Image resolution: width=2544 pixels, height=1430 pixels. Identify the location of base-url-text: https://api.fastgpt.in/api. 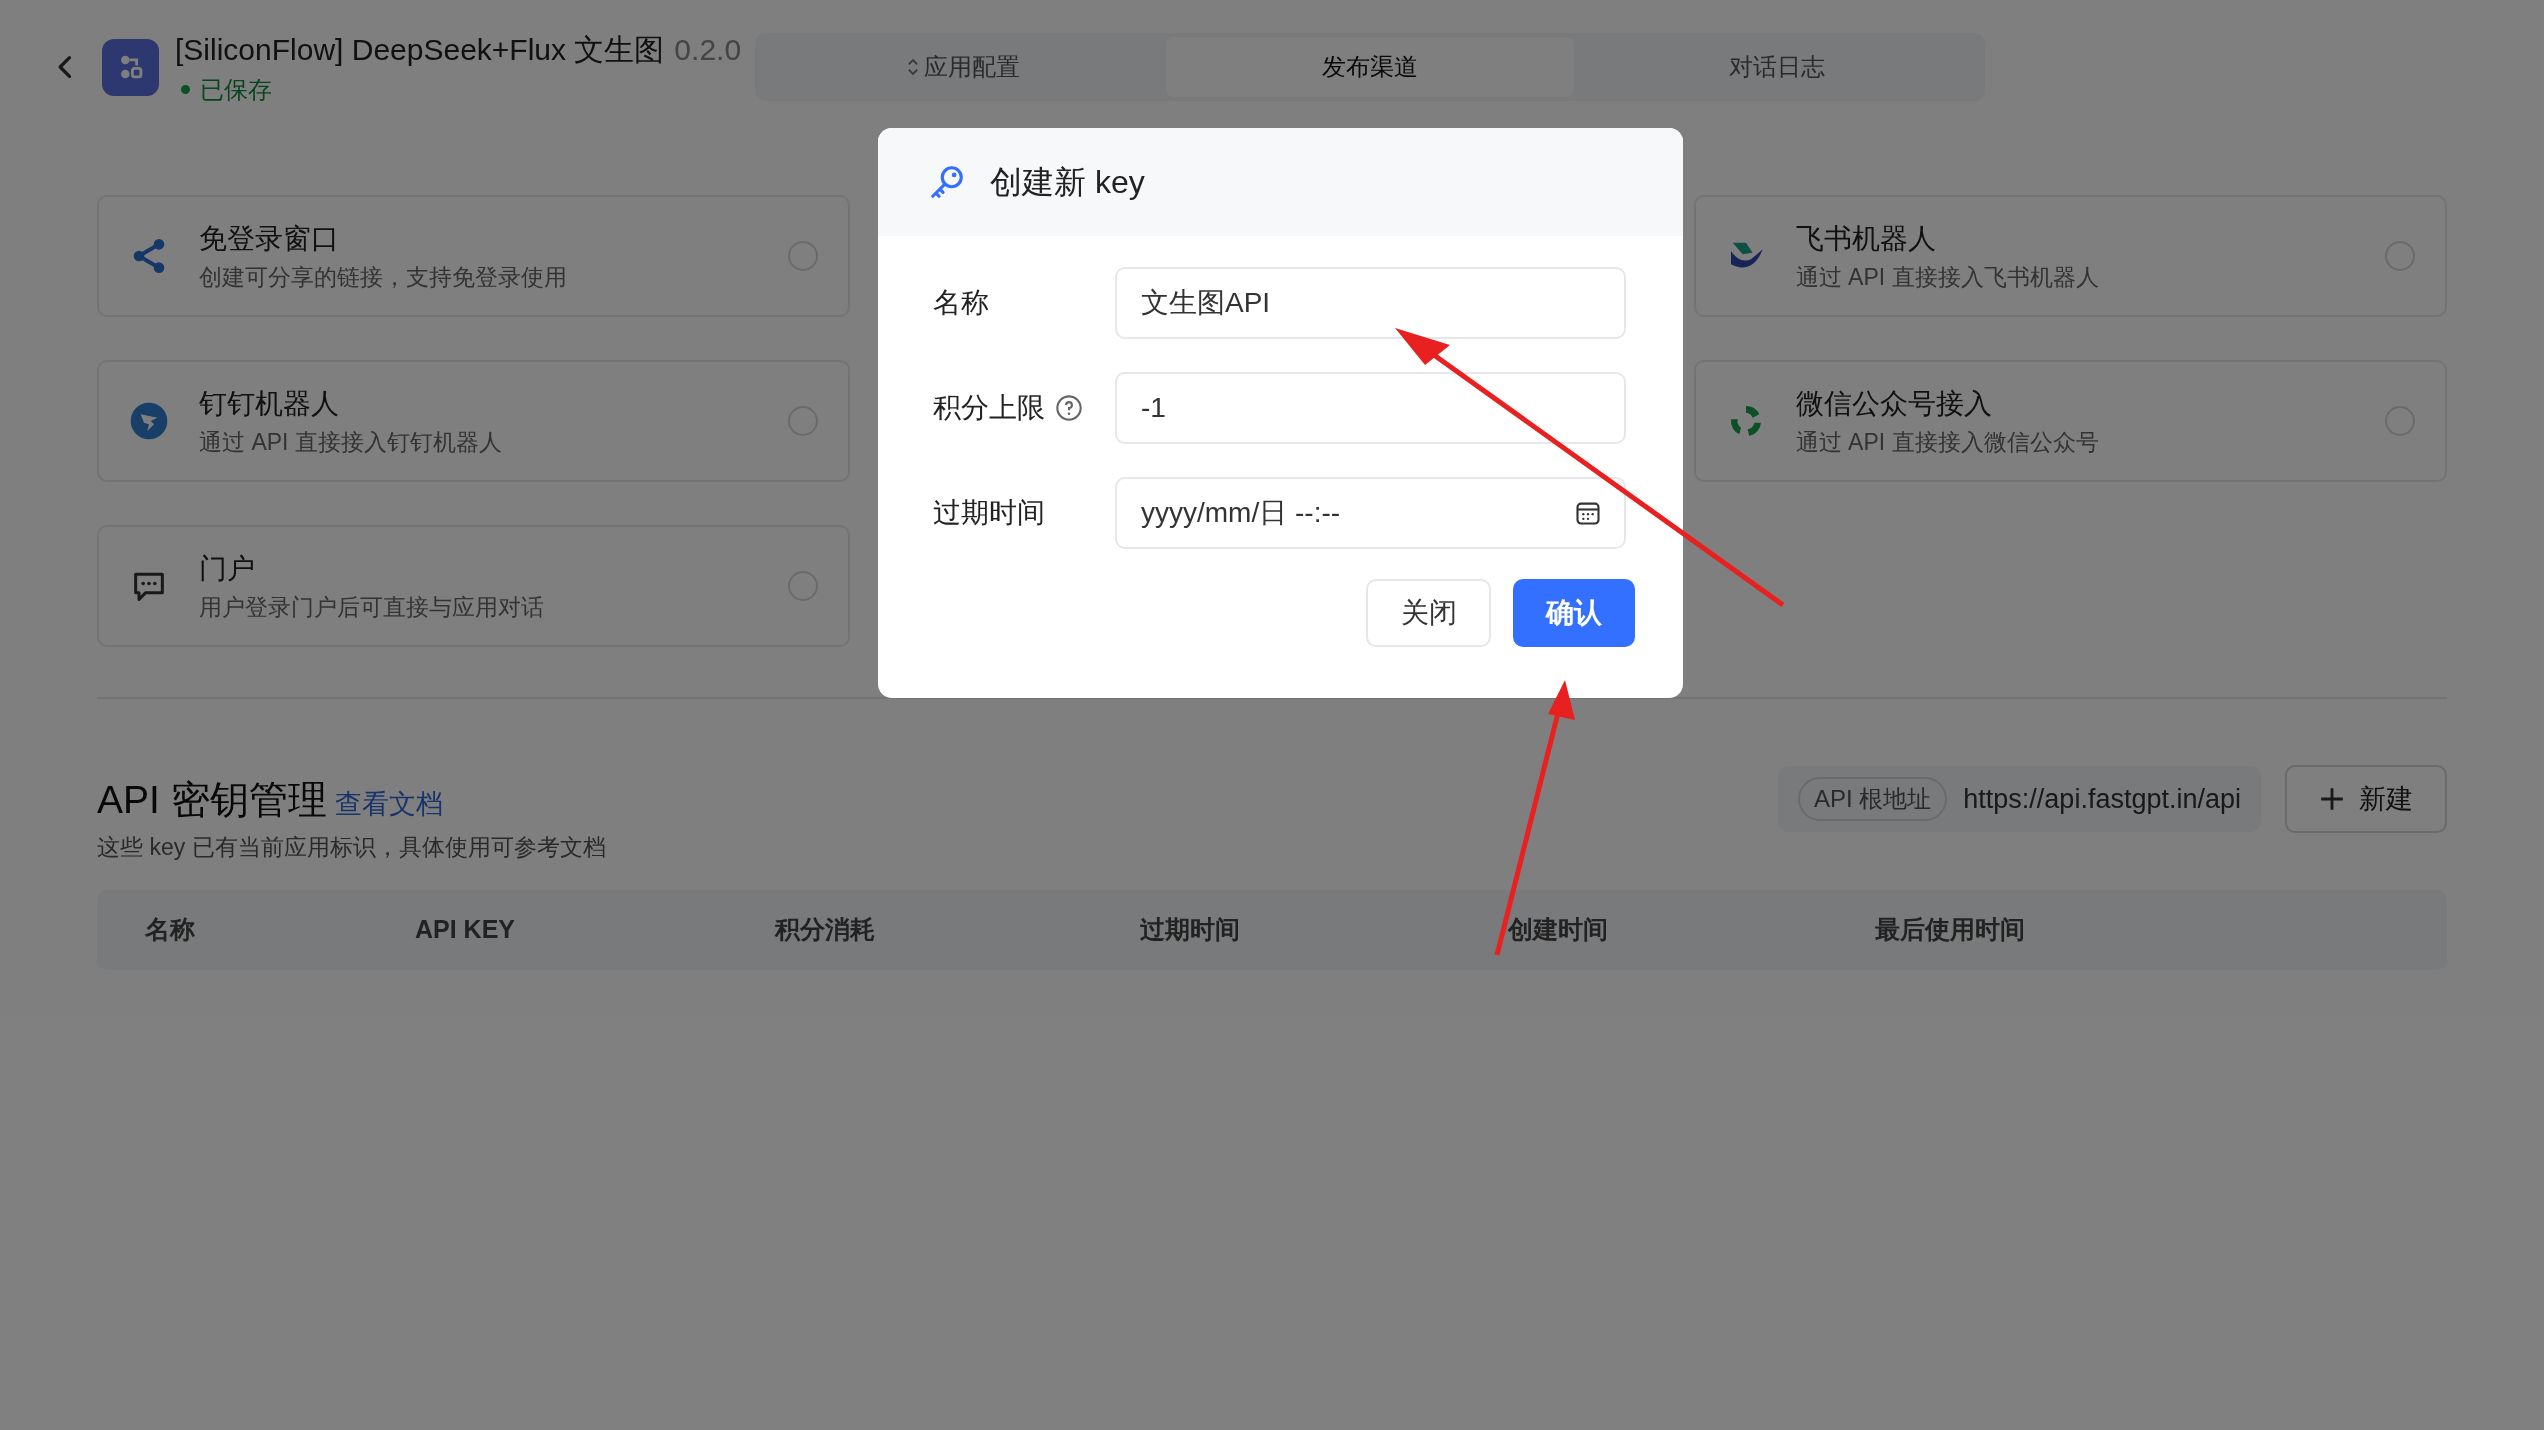
(2102, 799).